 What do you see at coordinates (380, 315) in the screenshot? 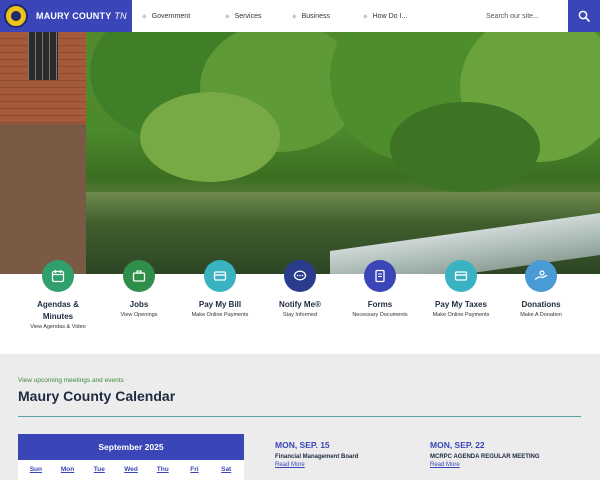
I see `quick-link-subtitle: Necessary Documents` at bounding box center [380, 315].